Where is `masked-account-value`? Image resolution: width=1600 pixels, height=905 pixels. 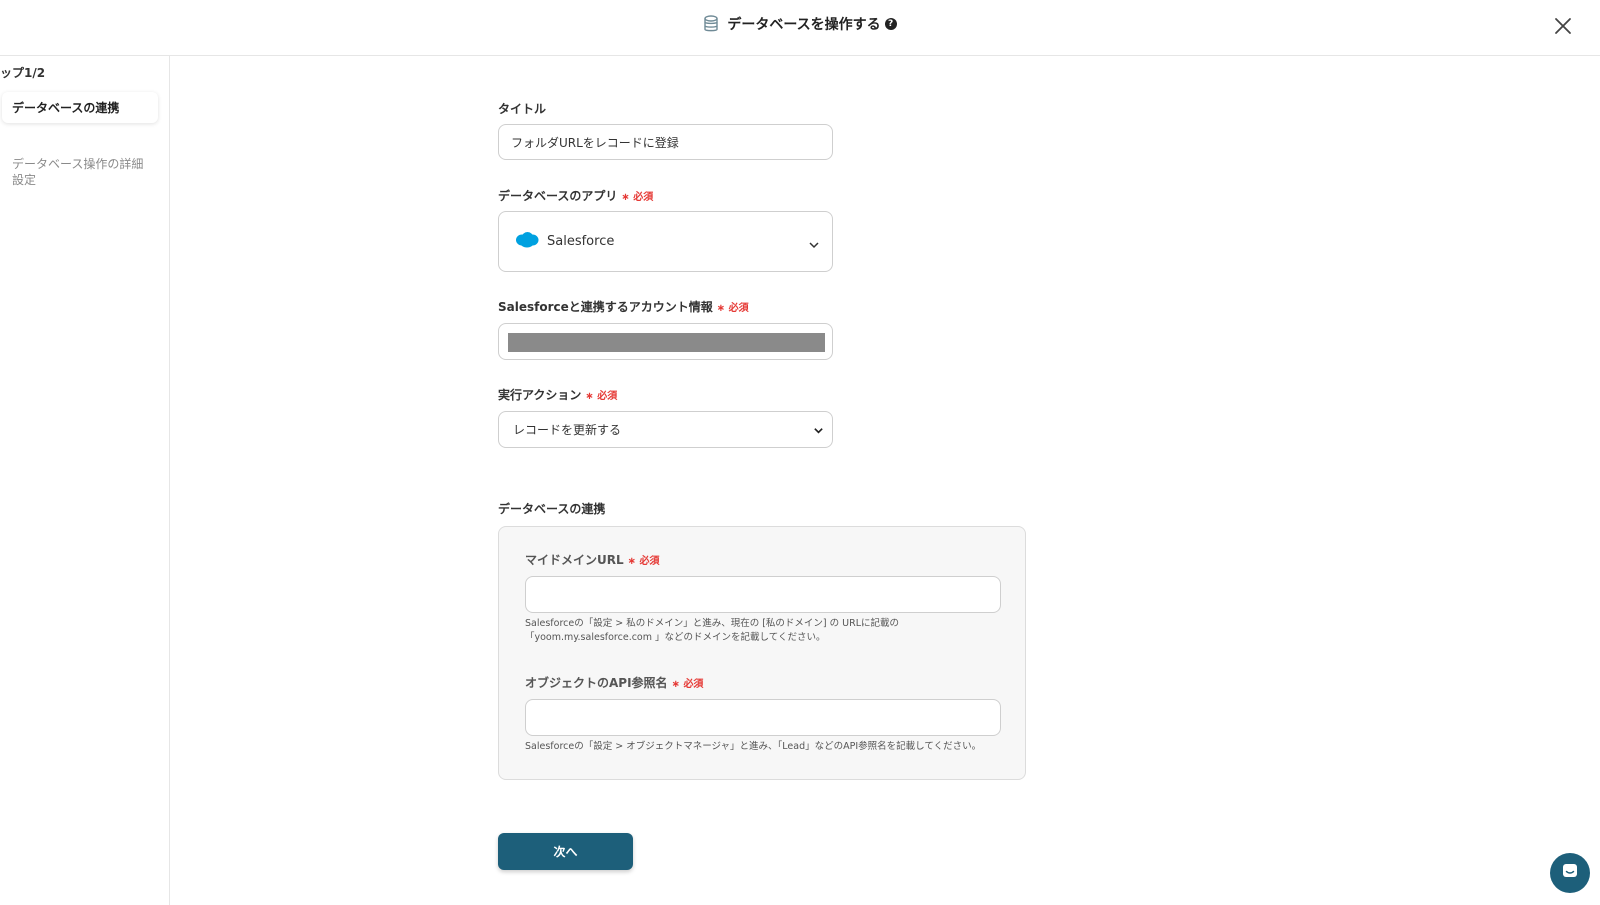
masked-account-value is located at coordinates (666, 342).